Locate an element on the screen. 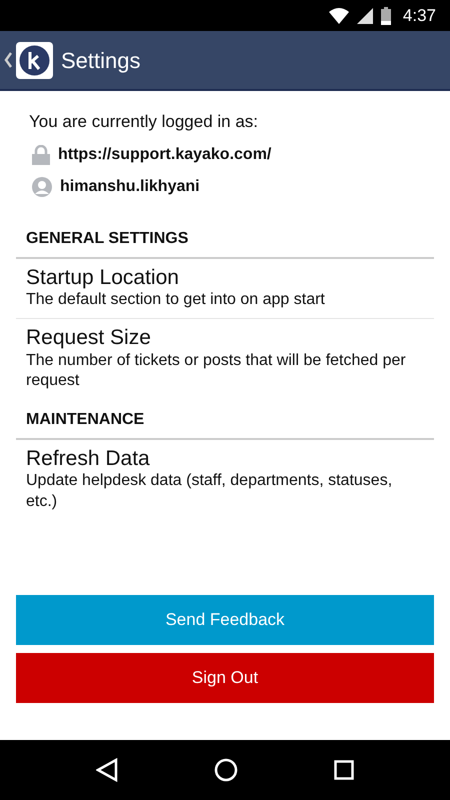 Image resolution: width=450 pixels, height=800 pixels. wifi-icon is located at coordinates (338, 16).